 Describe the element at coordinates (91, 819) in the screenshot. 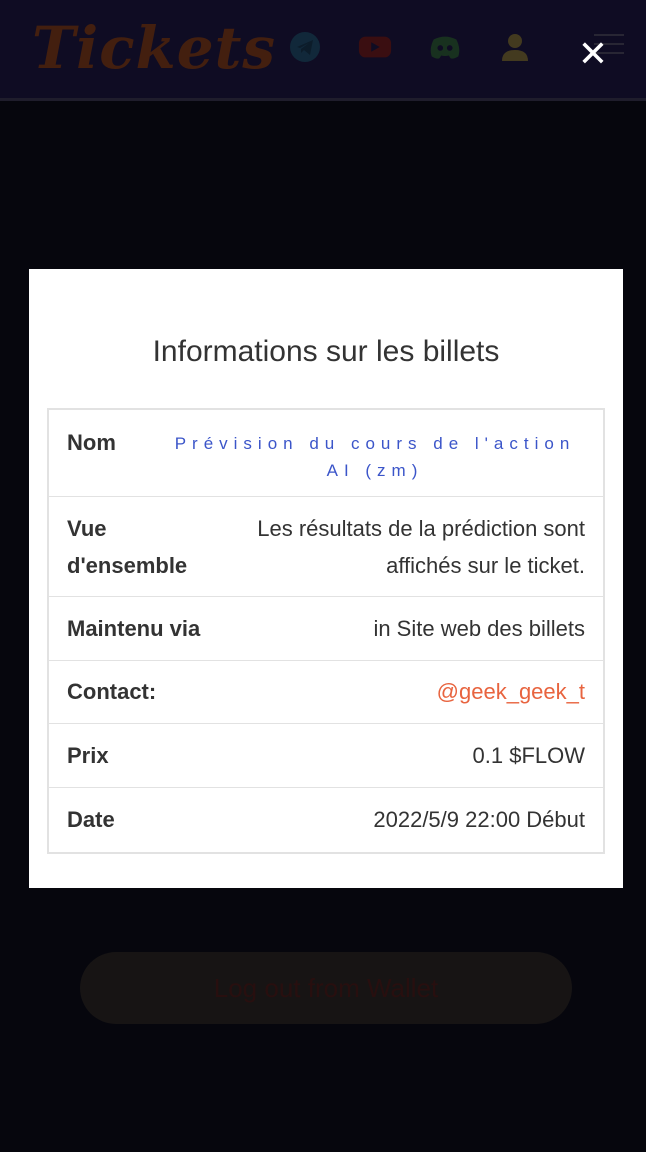

I see `row-label: Date` at that location.